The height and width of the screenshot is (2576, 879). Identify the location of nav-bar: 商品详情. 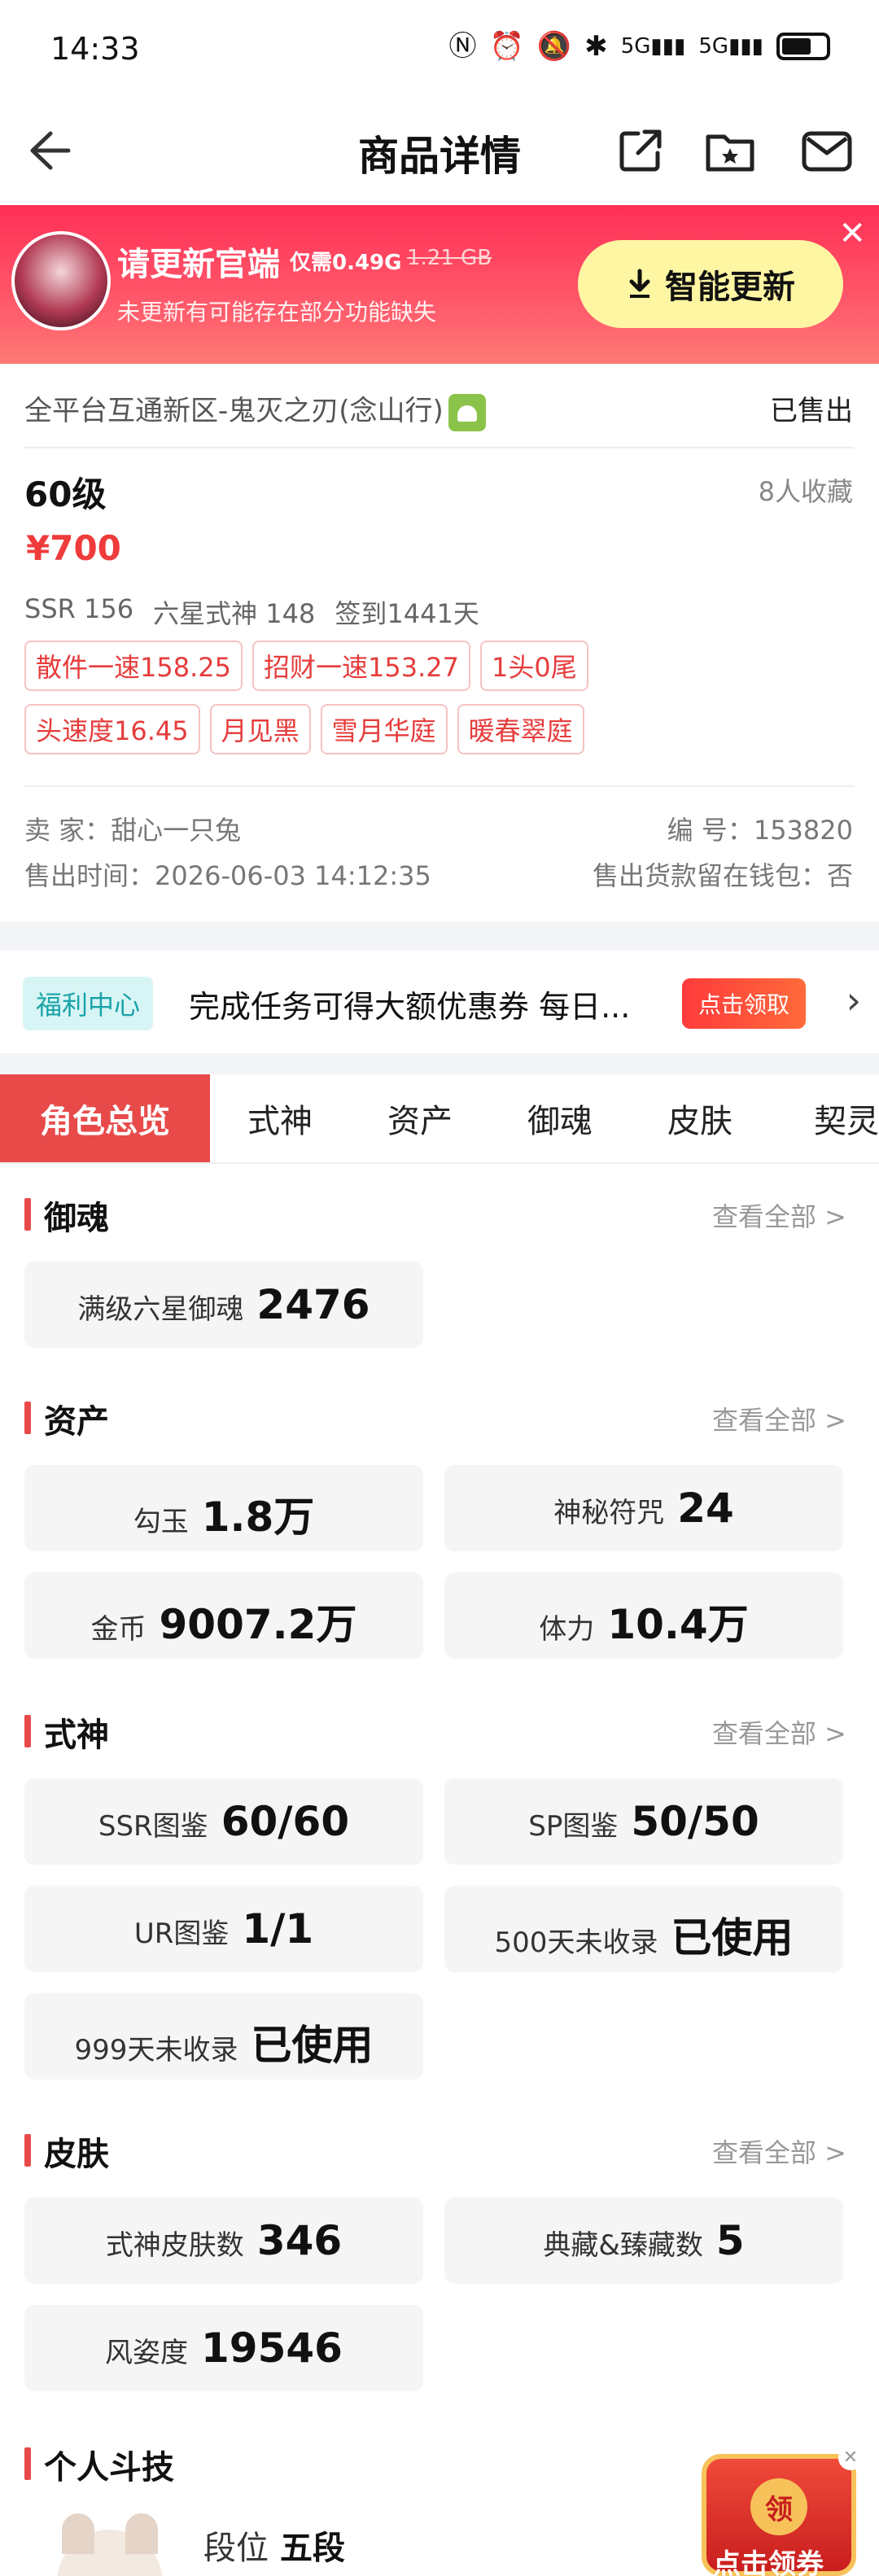
(439, 152).